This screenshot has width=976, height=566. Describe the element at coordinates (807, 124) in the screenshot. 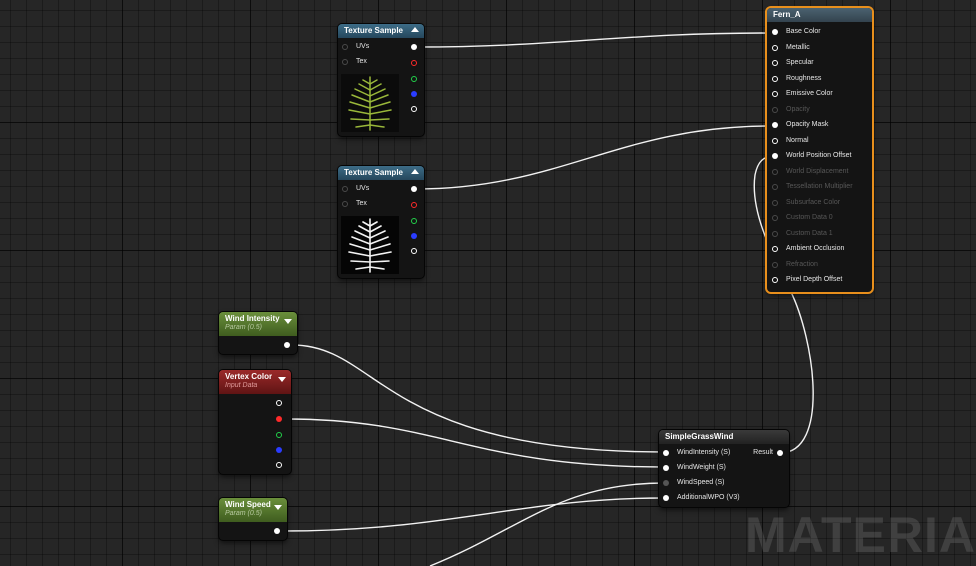

I see `output-pin-label: Opacity Mask` at that location.